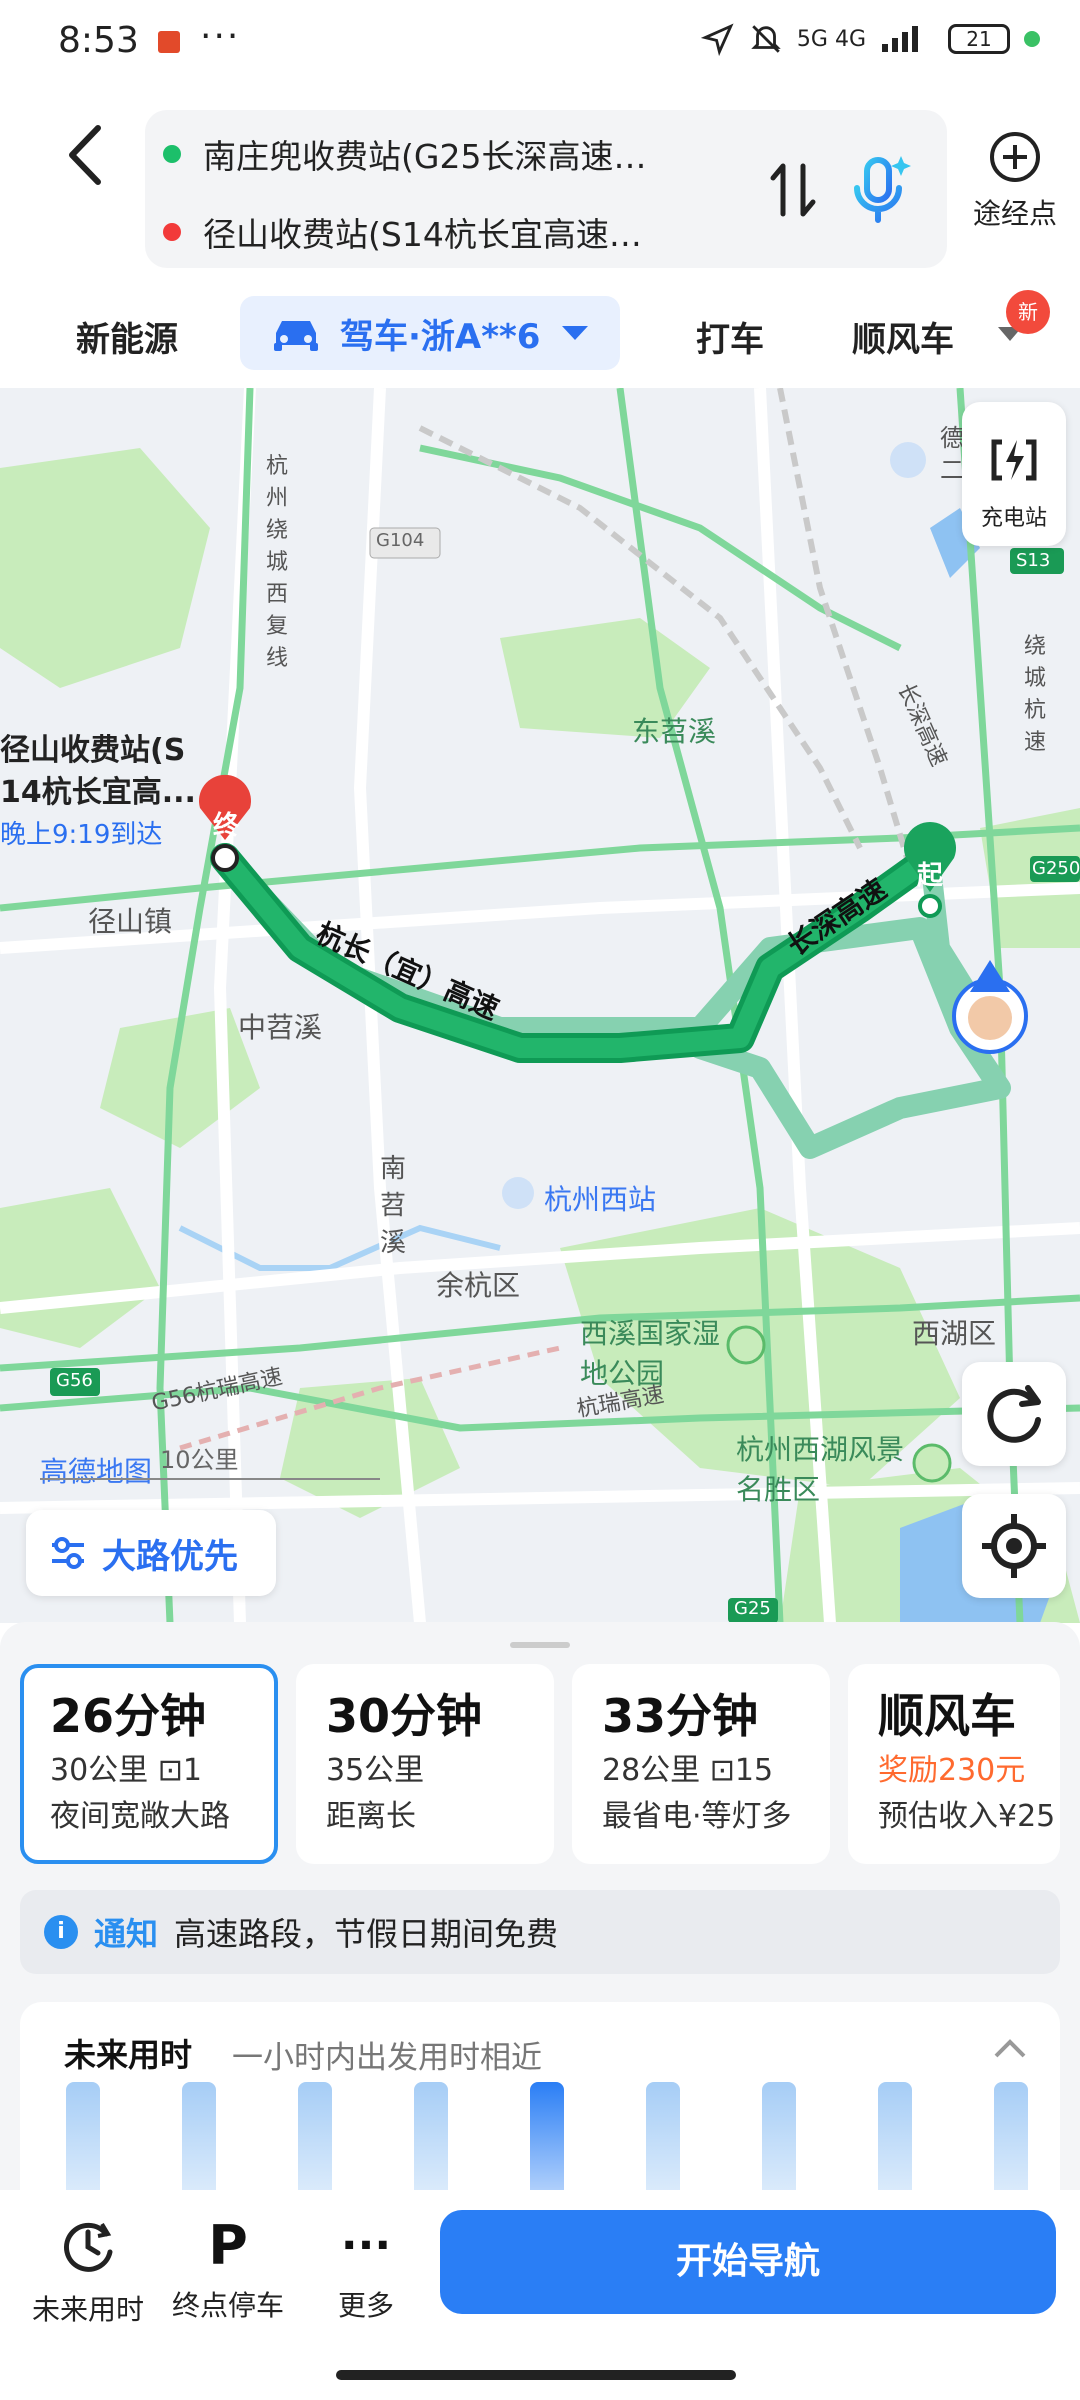 Image resolution: width=1080 pixels, height=2400 pixels. Describe the element at coordinates (870, 39) in the screenshot. I see `status-icons: 5G 4G 21` at that location.